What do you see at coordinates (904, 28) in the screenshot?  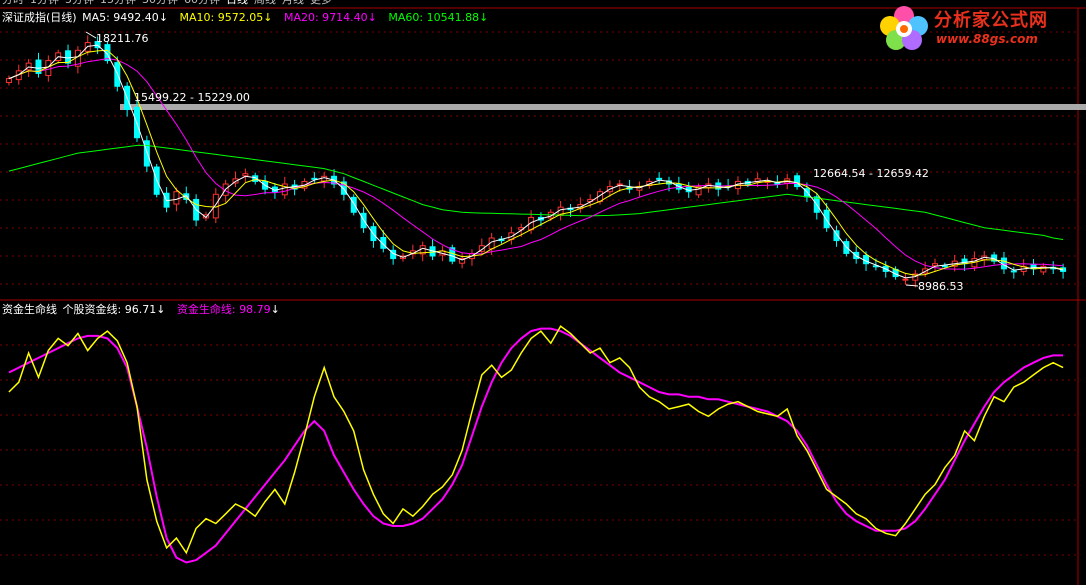 I see `flower-logo-icon` at bounding box center [904, 28].